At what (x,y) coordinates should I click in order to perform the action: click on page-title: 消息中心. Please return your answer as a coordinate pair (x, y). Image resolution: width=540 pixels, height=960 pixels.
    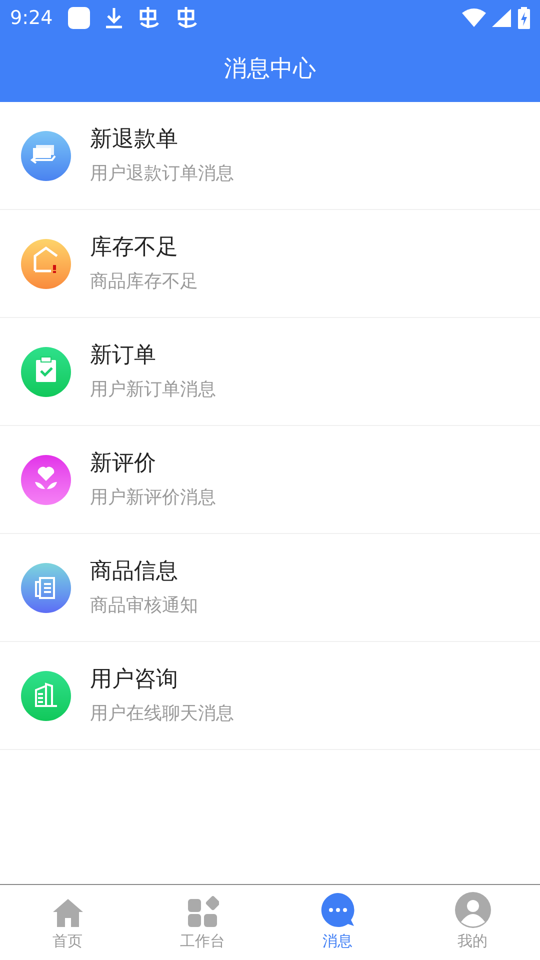
    Looking at the image, I should click on (270, 69).